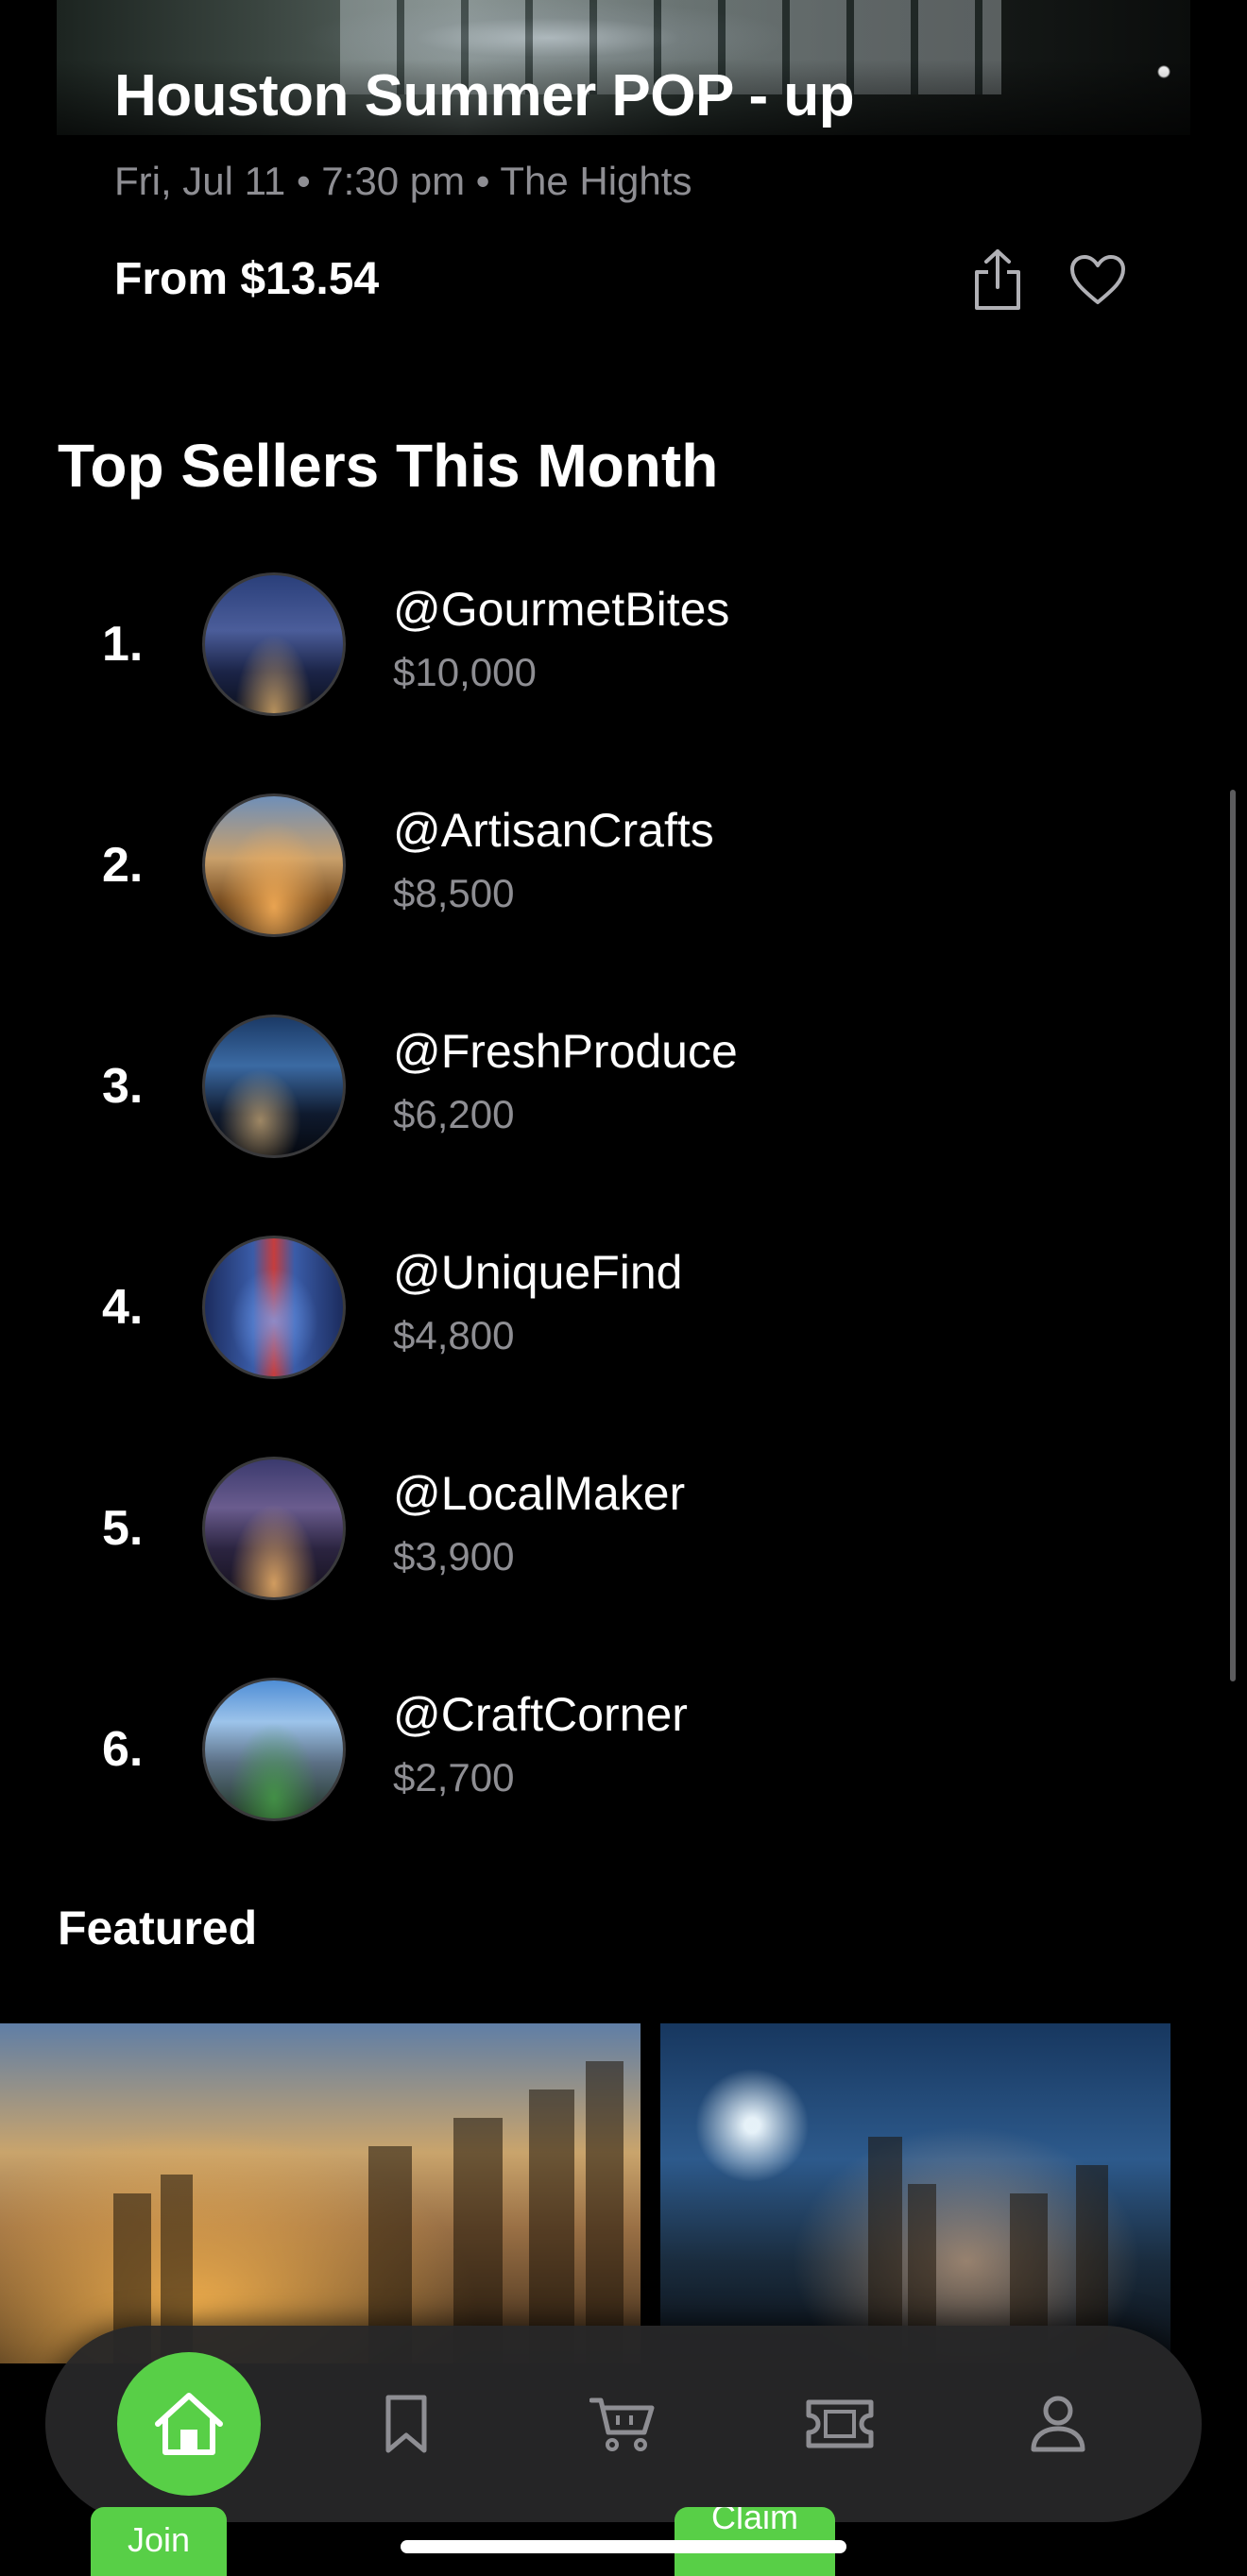 The width and height of the screenshot is (1247, 2576). Describe the element at coordinates (389, 466) in the screenshot. I see `top-sellers-title: Top Sellers This Month` at that location.